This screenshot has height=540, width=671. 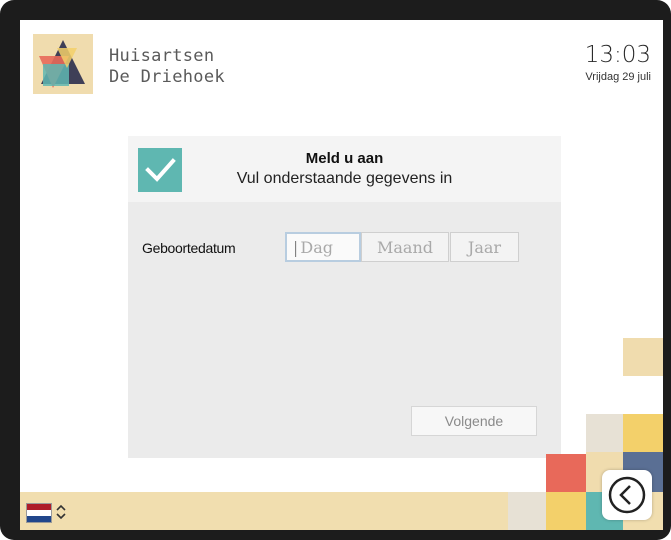 I want to click on back-button, so click(x=627, y=495).